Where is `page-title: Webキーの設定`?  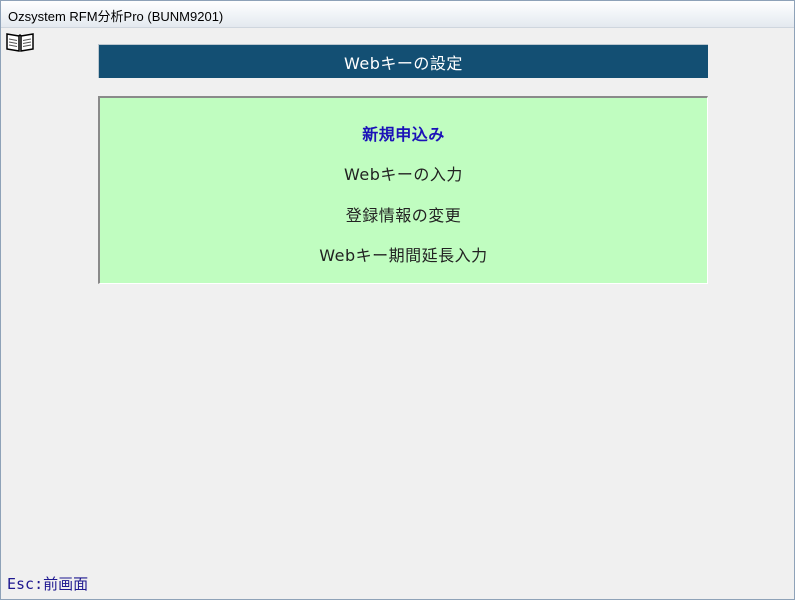 page-title: Webキーの設定 is located at coordinates (403, 63).